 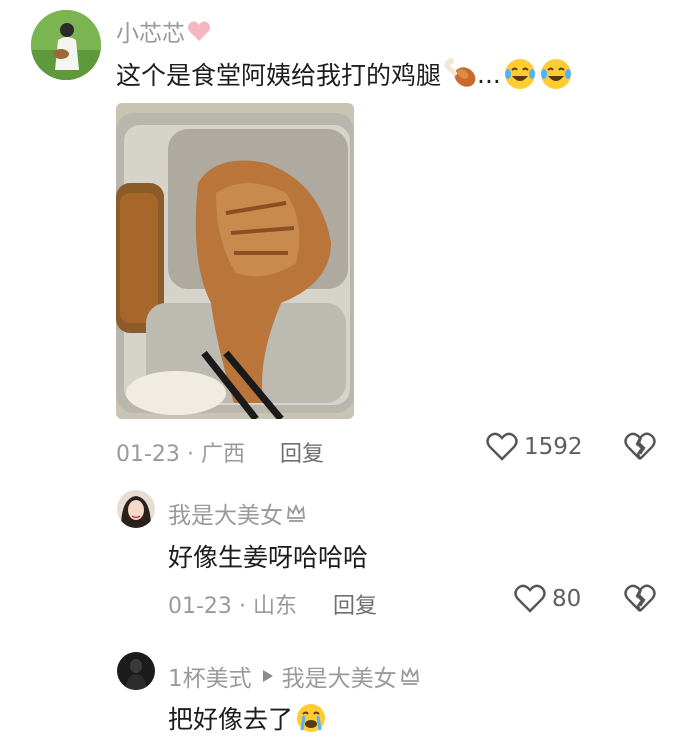 What do you see at coordinates (460, 72) in the screenshot?
I see `poultry-leg-emoji` at bounding box center [460, 72].